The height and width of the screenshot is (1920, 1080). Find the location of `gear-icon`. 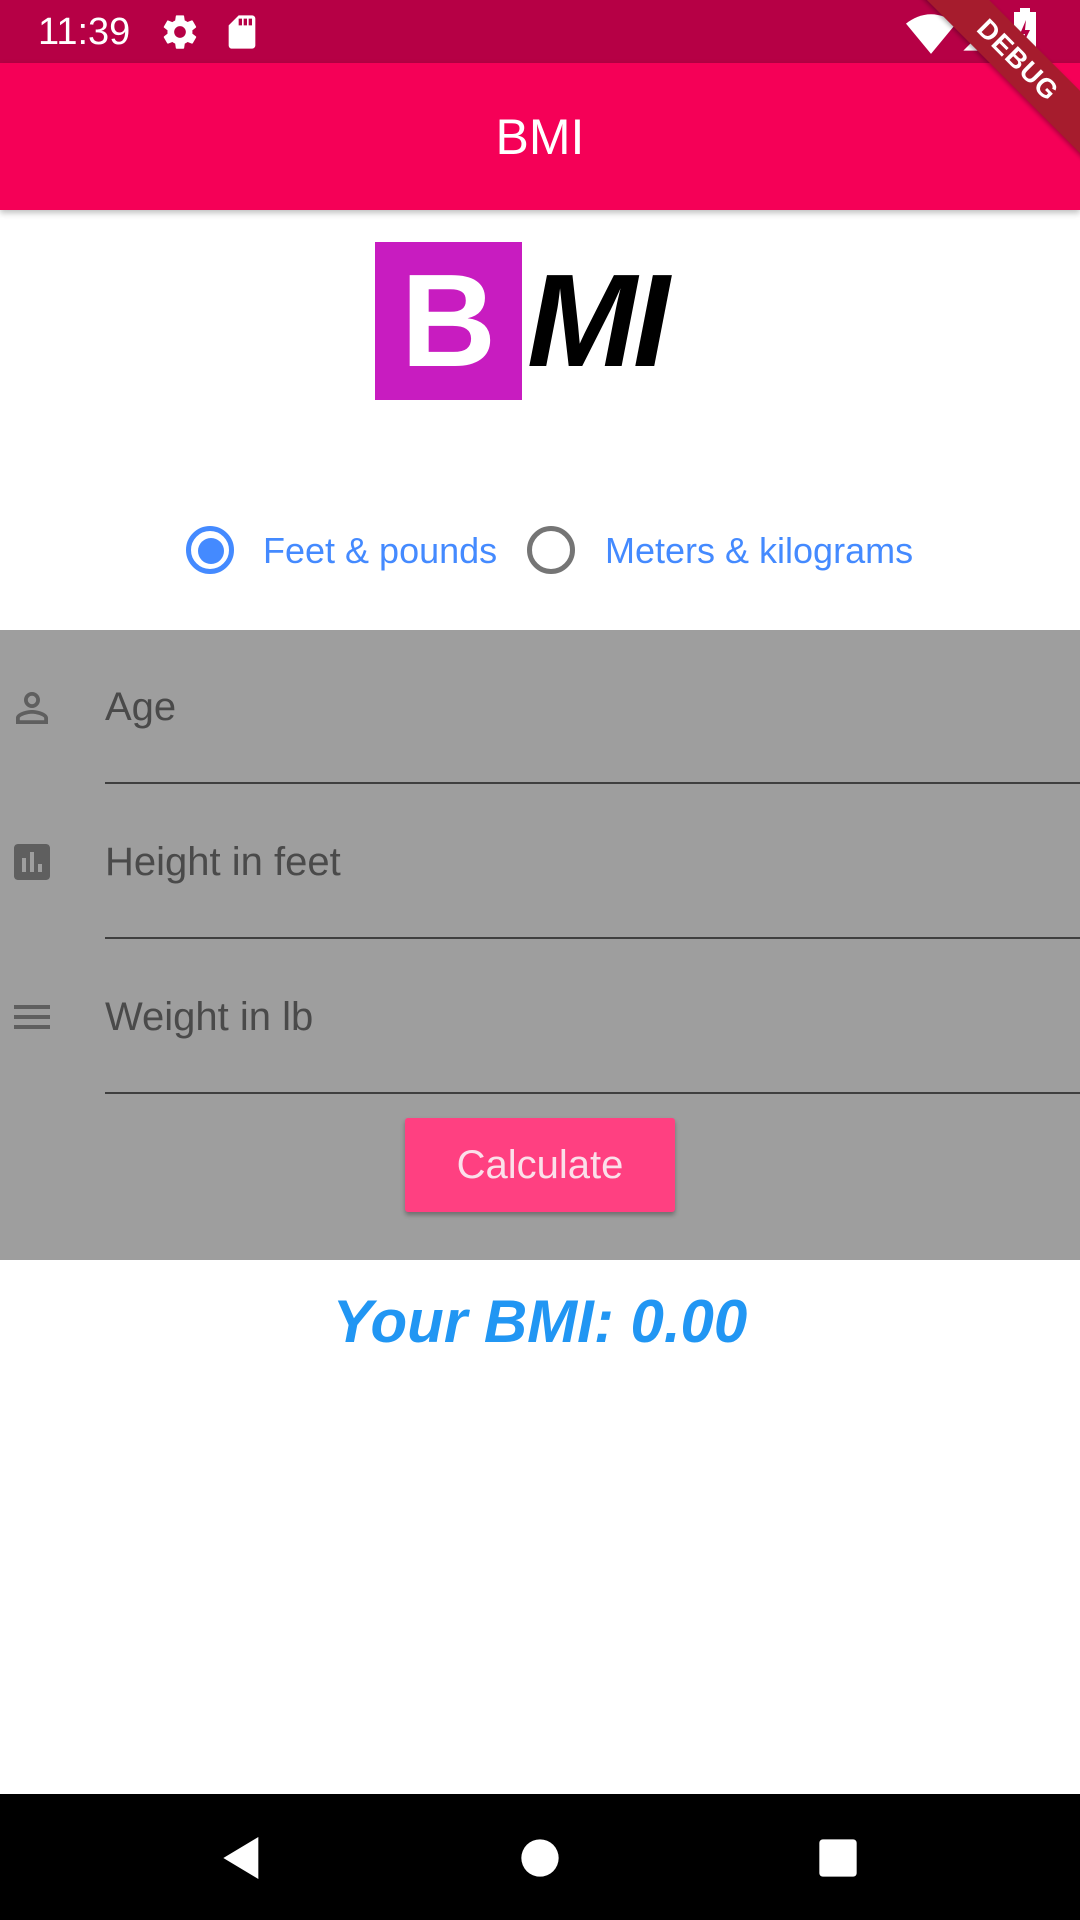

gear-icon is located at coordinates (180, 34).